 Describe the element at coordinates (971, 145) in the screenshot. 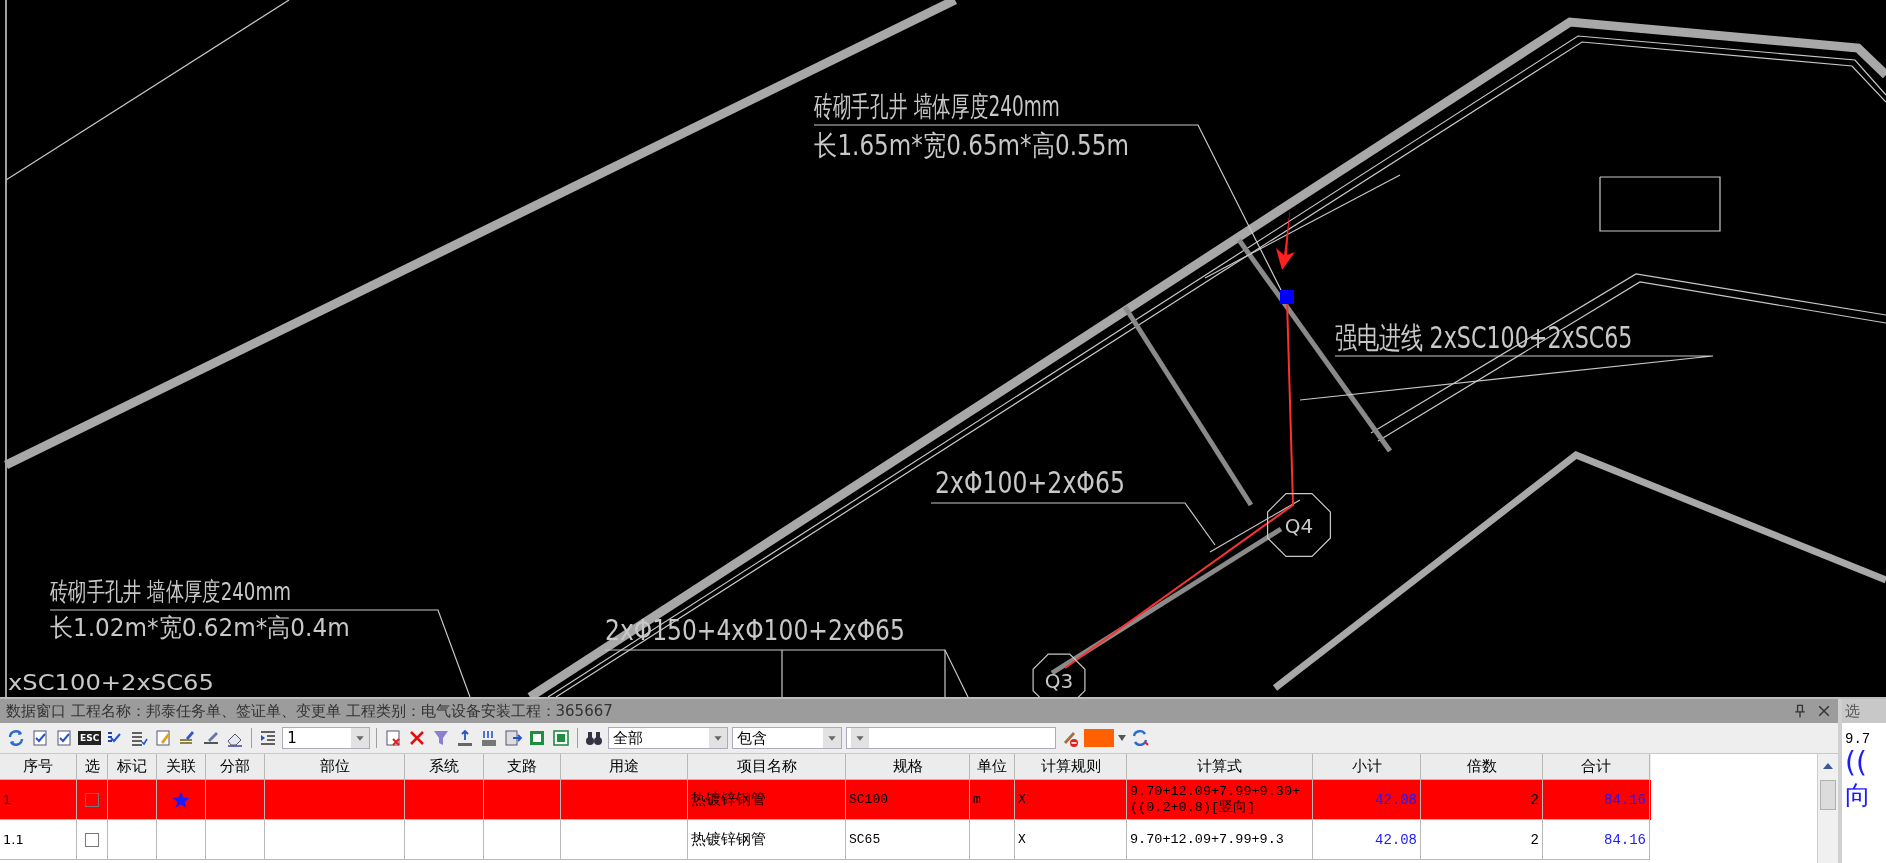

I see `annotation-text: 长1.65m*宽0.65m*高0.55m` at that location.